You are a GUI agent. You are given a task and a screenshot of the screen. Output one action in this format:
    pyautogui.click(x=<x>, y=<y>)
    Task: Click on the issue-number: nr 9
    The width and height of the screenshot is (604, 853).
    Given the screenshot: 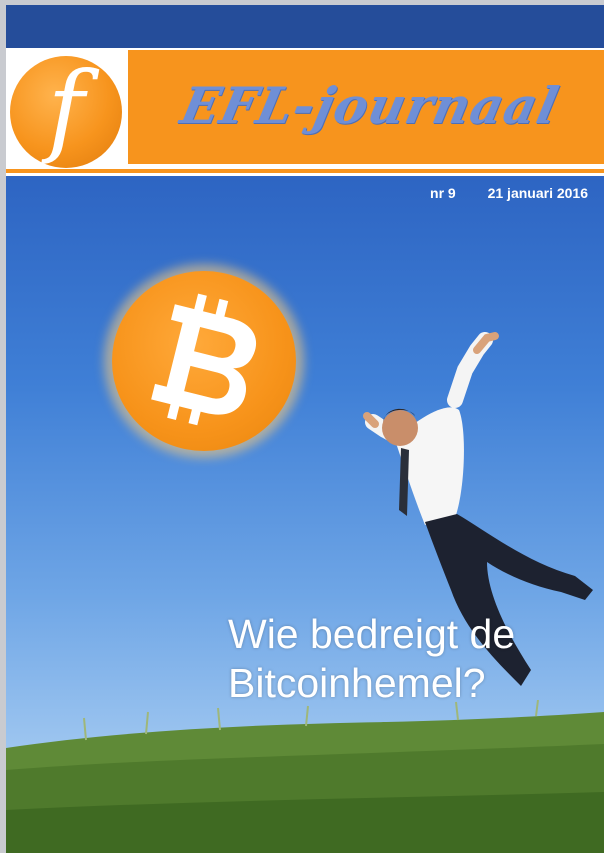 What is the action you would take?
    pyautogui.click(x=443, y=193)
    